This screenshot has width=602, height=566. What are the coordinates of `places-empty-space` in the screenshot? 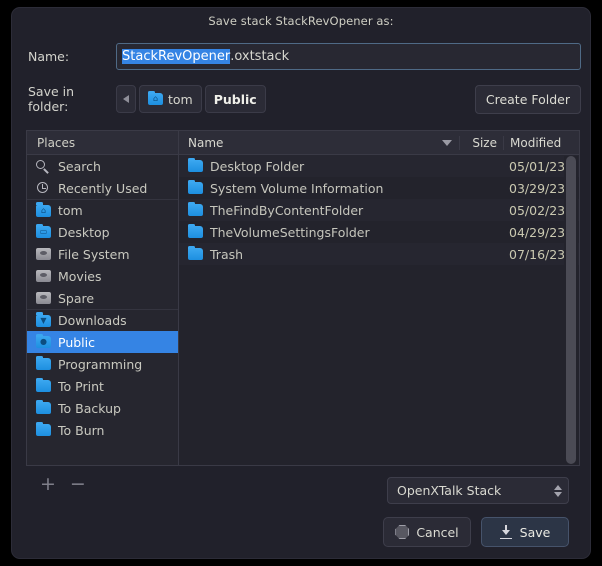 It's located at (102, 453).